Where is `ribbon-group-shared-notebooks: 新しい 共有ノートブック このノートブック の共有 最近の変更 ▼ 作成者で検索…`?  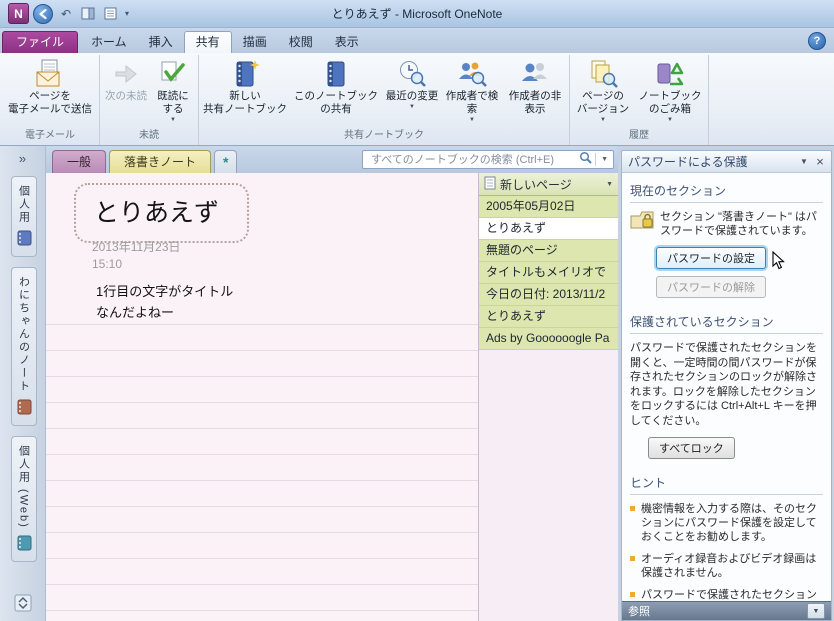
ribbon-group-shared-notebooks: 新しい 共有ノートブック このノートブック の共有 最近の変更 ▼ 作成者で検索… is located at coordinates (384, 100).